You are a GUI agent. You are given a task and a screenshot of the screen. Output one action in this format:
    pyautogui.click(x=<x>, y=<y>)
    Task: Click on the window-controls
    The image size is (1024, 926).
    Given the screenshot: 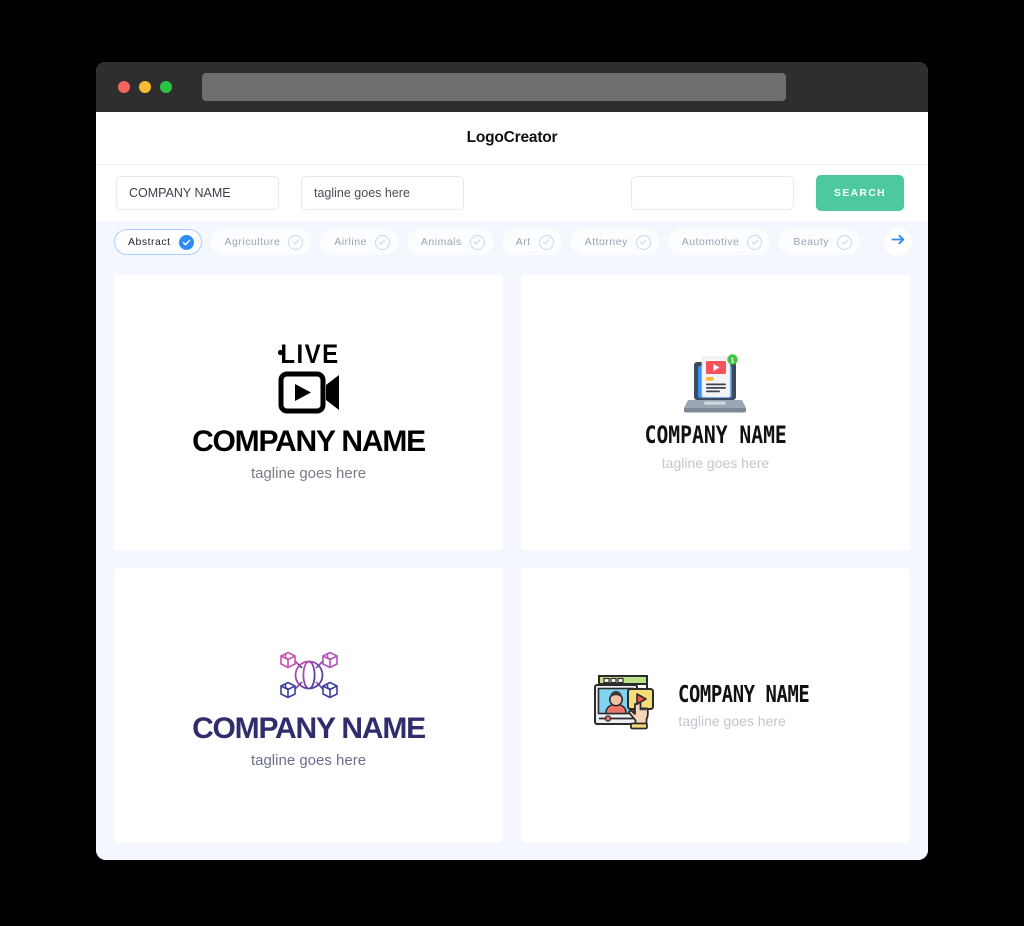 What is the action you would take?
    pyautogui.click(x=145, y=87)
    